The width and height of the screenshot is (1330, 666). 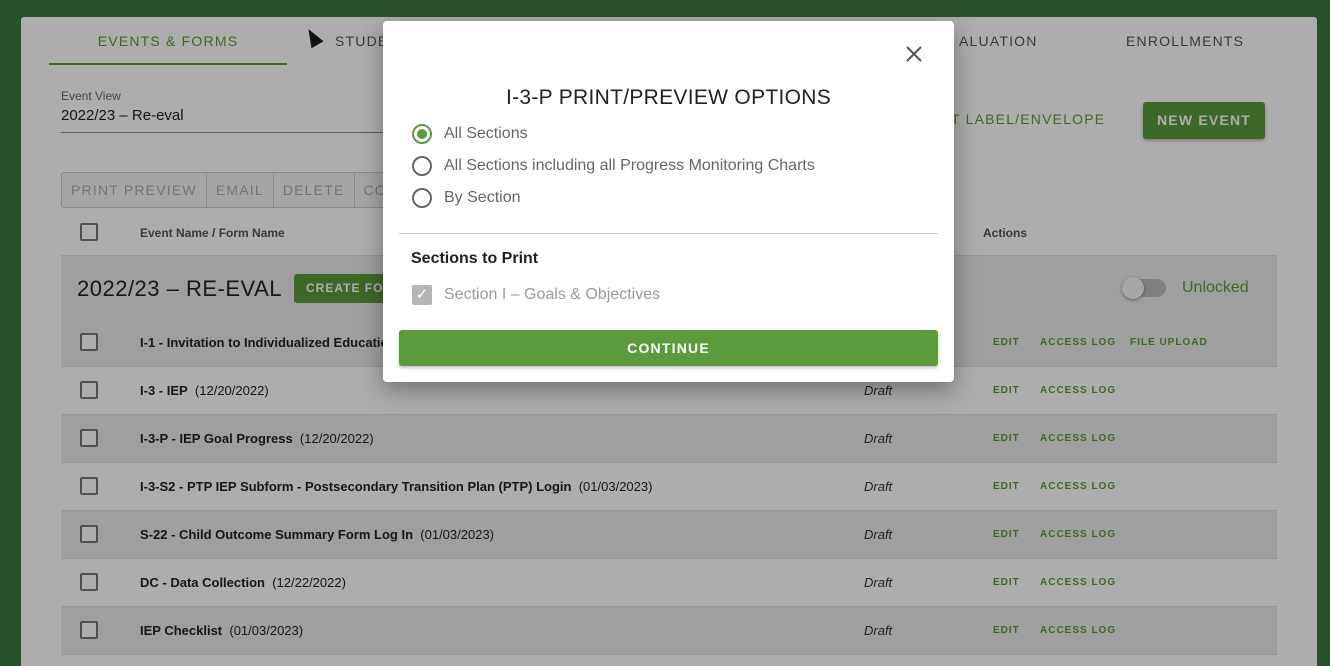 I want to click on divider, so click(x=668, y=233).